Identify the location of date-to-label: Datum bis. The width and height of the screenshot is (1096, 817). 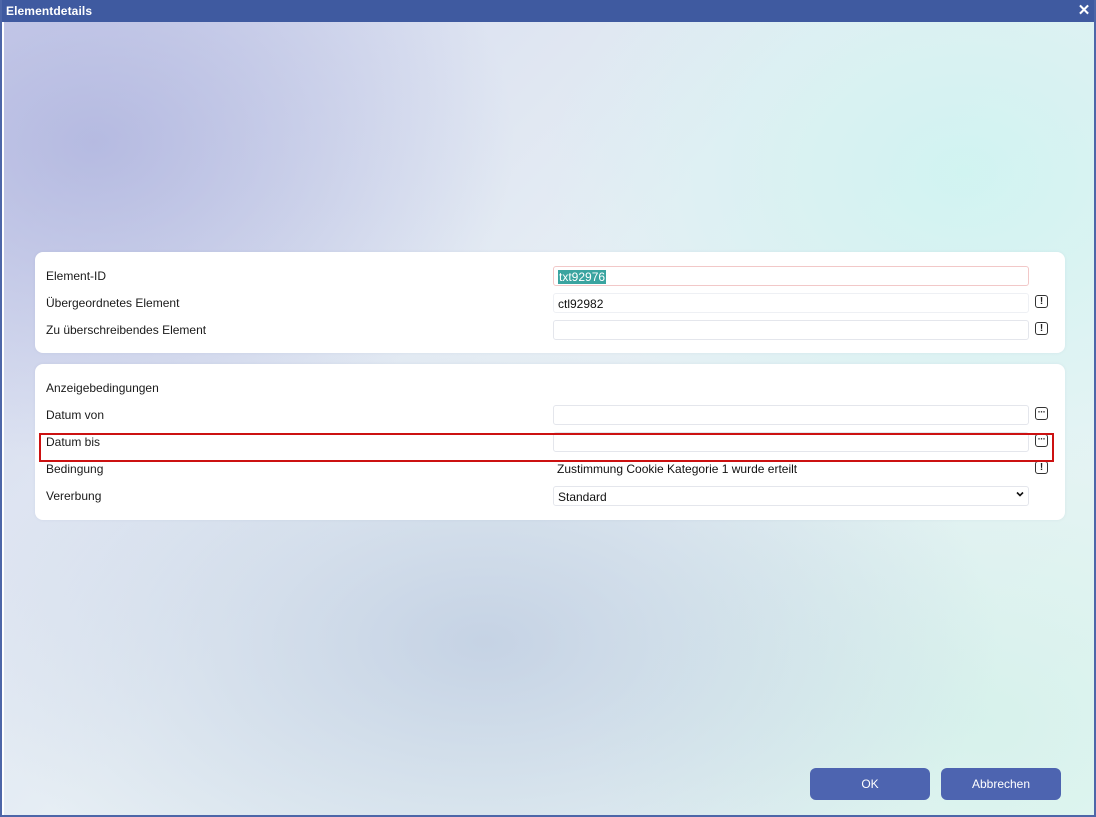
(73, 442).